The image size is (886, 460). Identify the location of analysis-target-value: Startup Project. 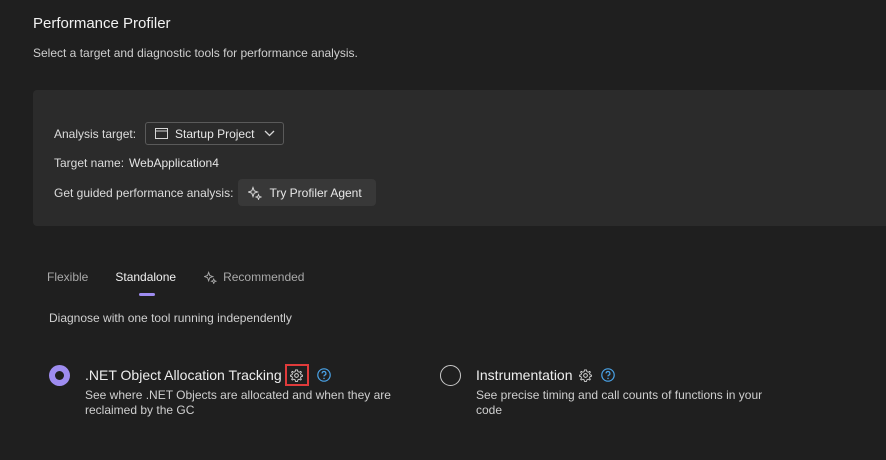
(215, 133).